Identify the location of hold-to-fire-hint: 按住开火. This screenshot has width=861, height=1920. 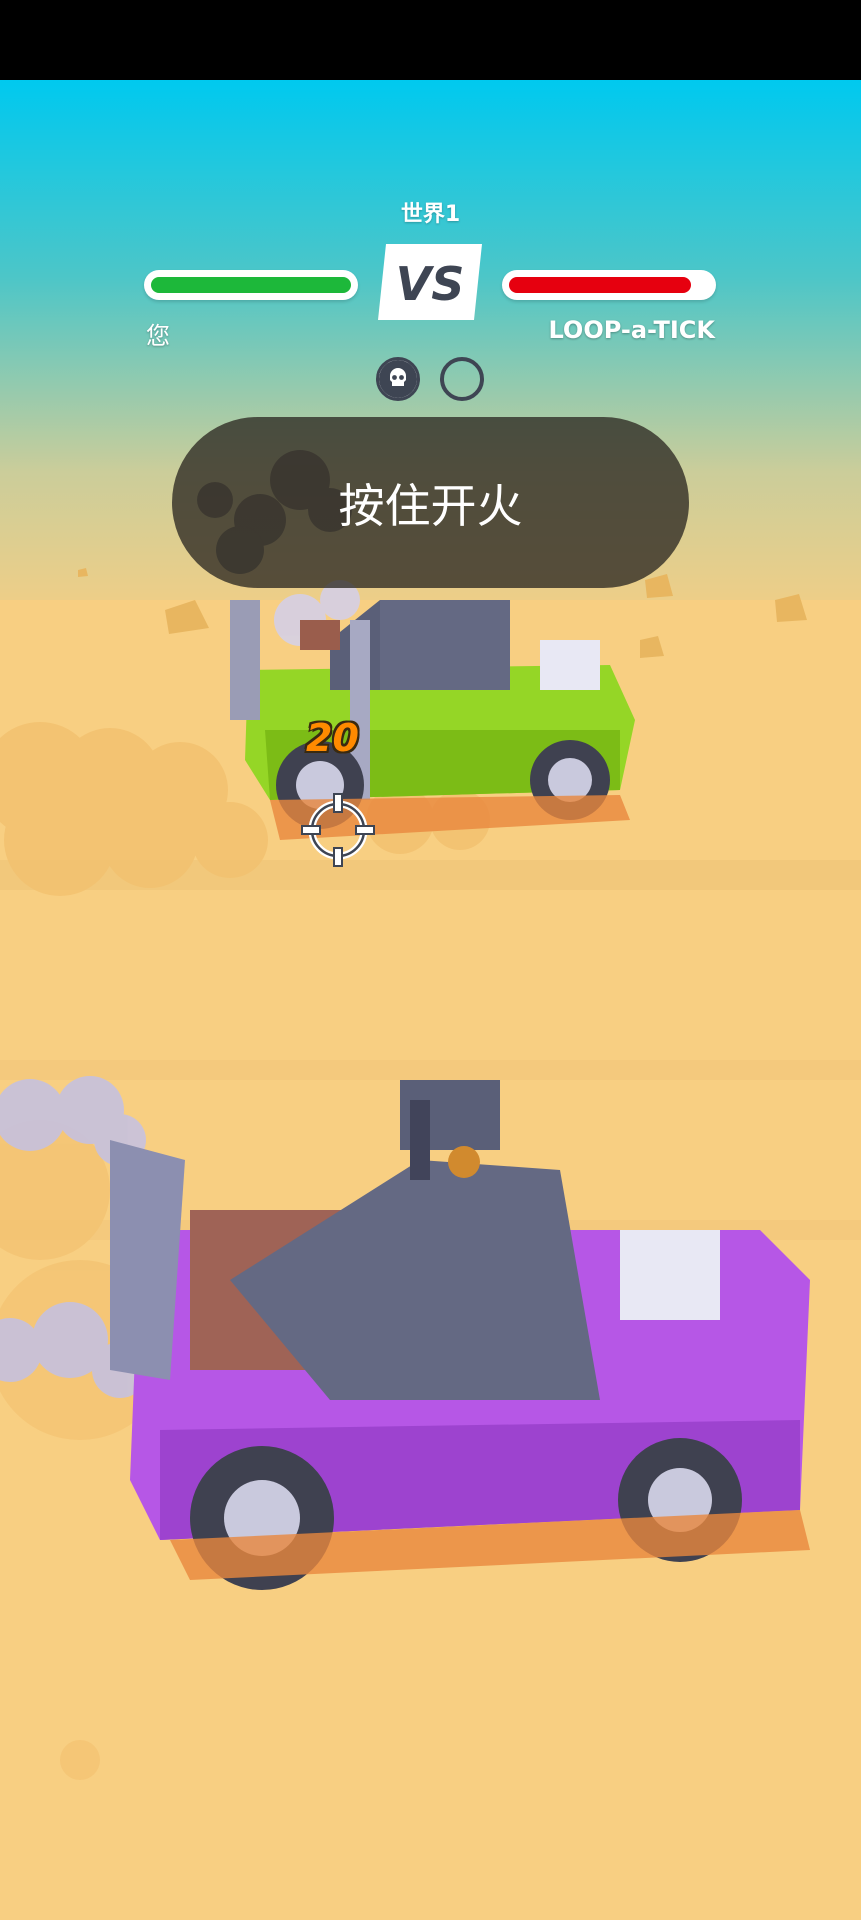
(430, 502).